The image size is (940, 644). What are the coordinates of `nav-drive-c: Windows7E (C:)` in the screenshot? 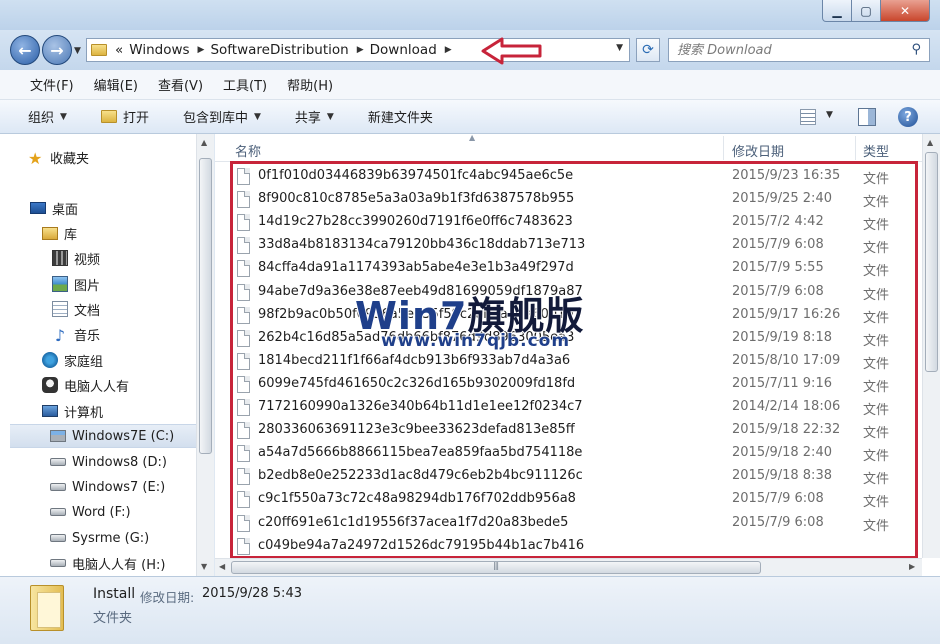 It's located at (108, 436).